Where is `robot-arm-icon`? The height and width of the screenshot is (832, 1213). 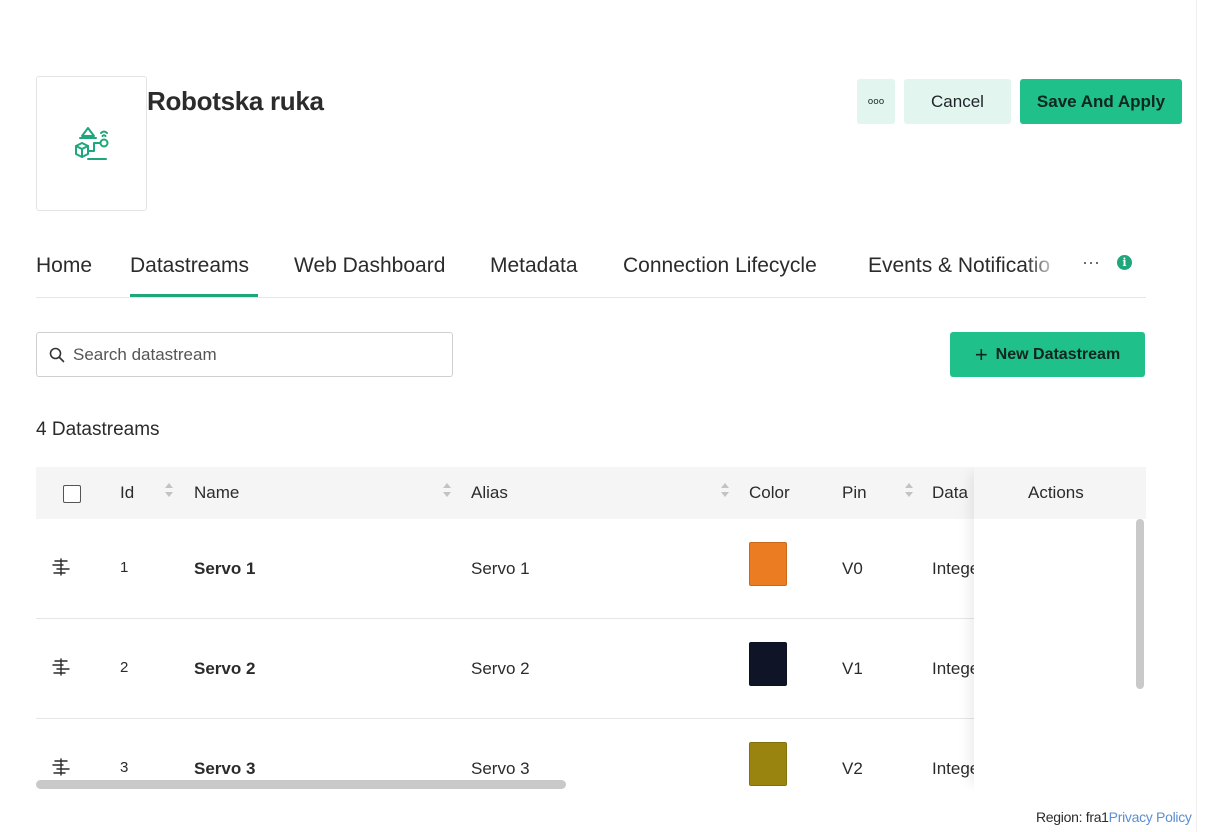
robot-arm-icon is located at coordinates (91, 143).